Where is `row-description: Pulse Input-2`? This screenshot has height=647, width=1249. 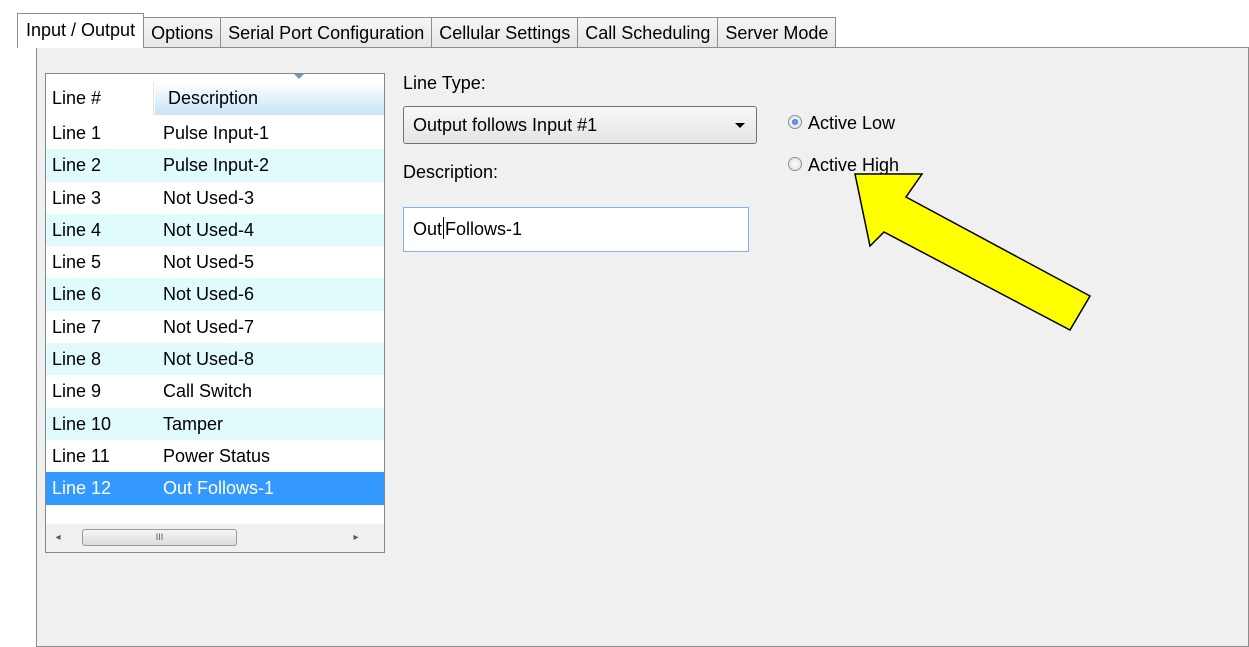
row-description: Pulse Input-2 is located at coordinates (216, 165).